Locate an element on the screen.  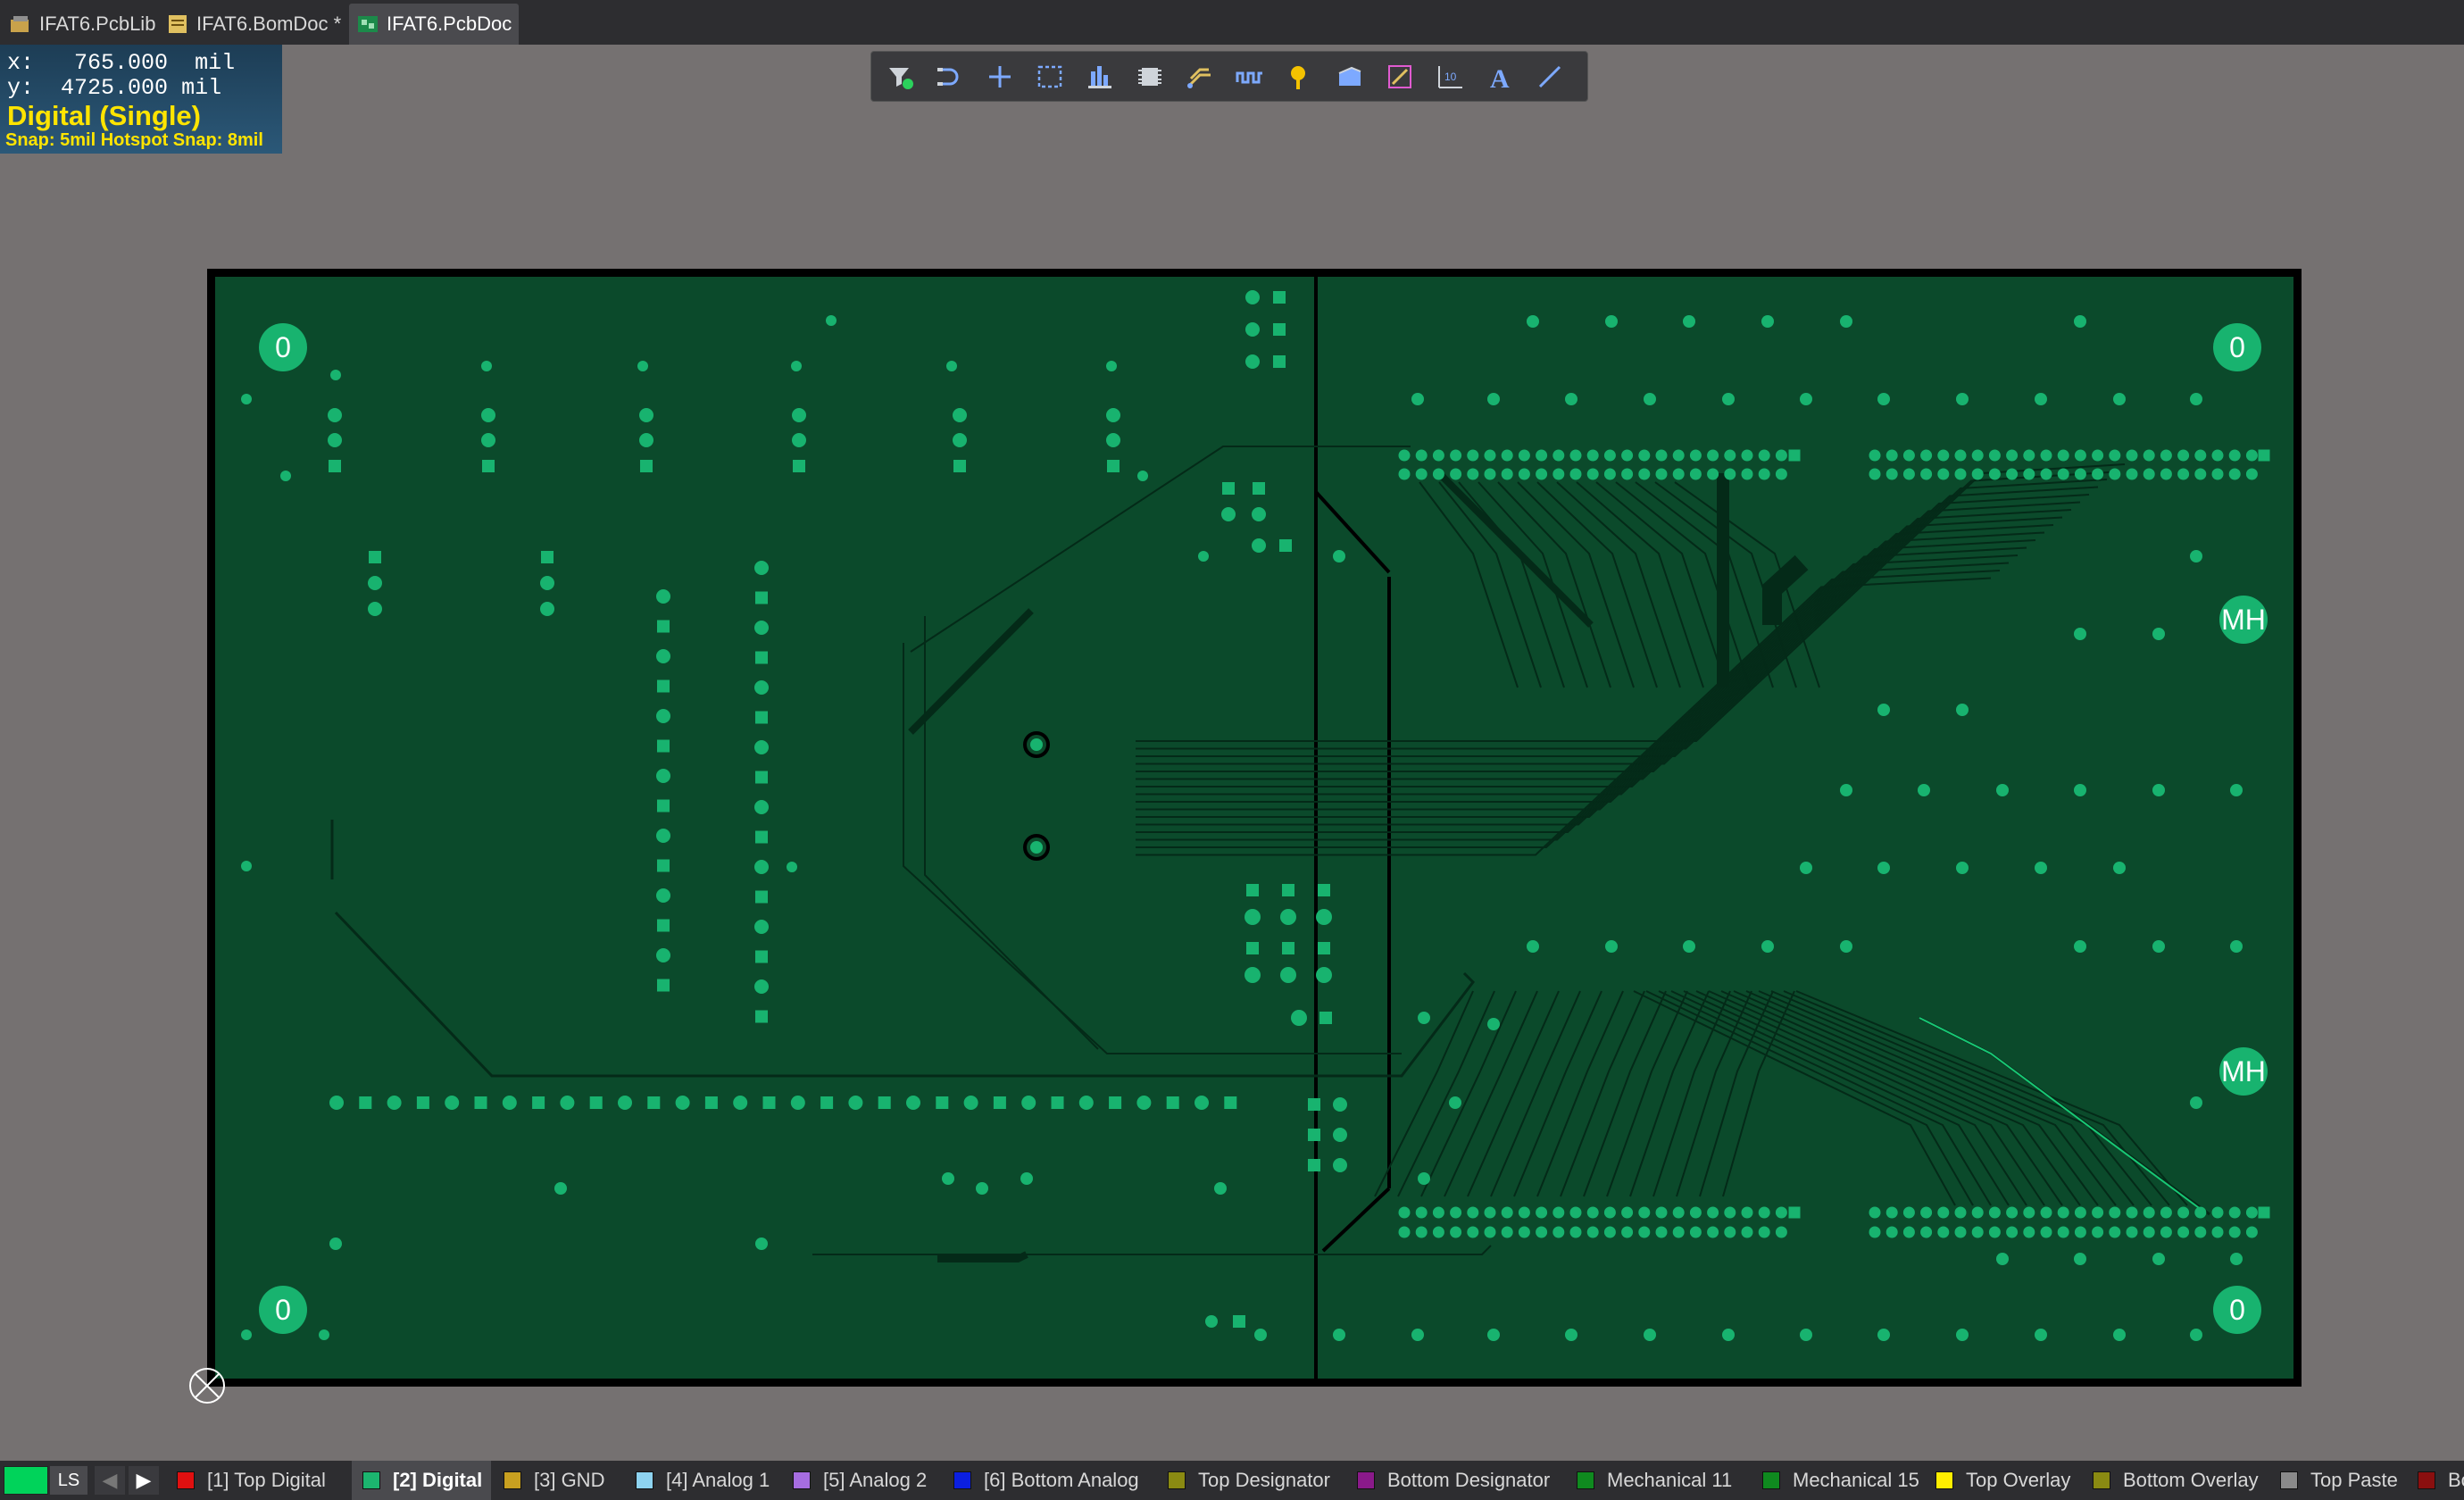
tab-bomdoc: IFAT6.BomDoc * is located at coordinates (255, 25).